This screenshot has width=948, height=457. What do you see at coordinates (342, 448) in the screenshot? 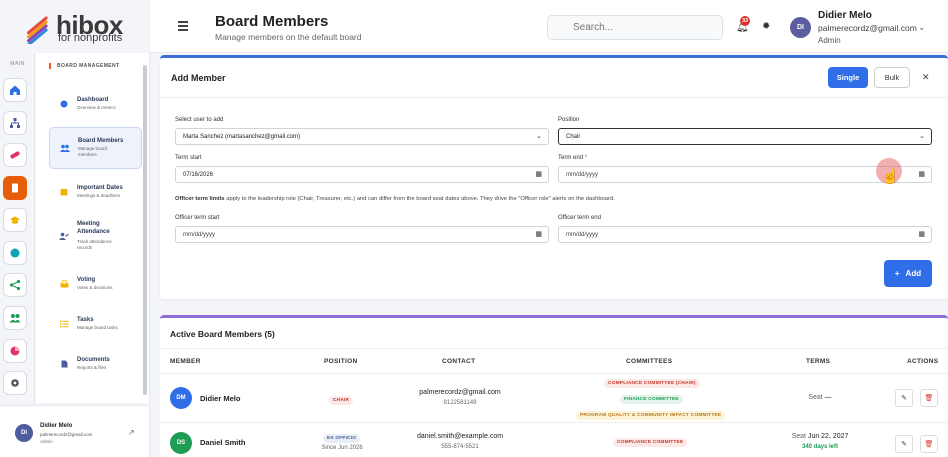
I see `position-since: Since Jun 2026` at bounding box center [342, 448].